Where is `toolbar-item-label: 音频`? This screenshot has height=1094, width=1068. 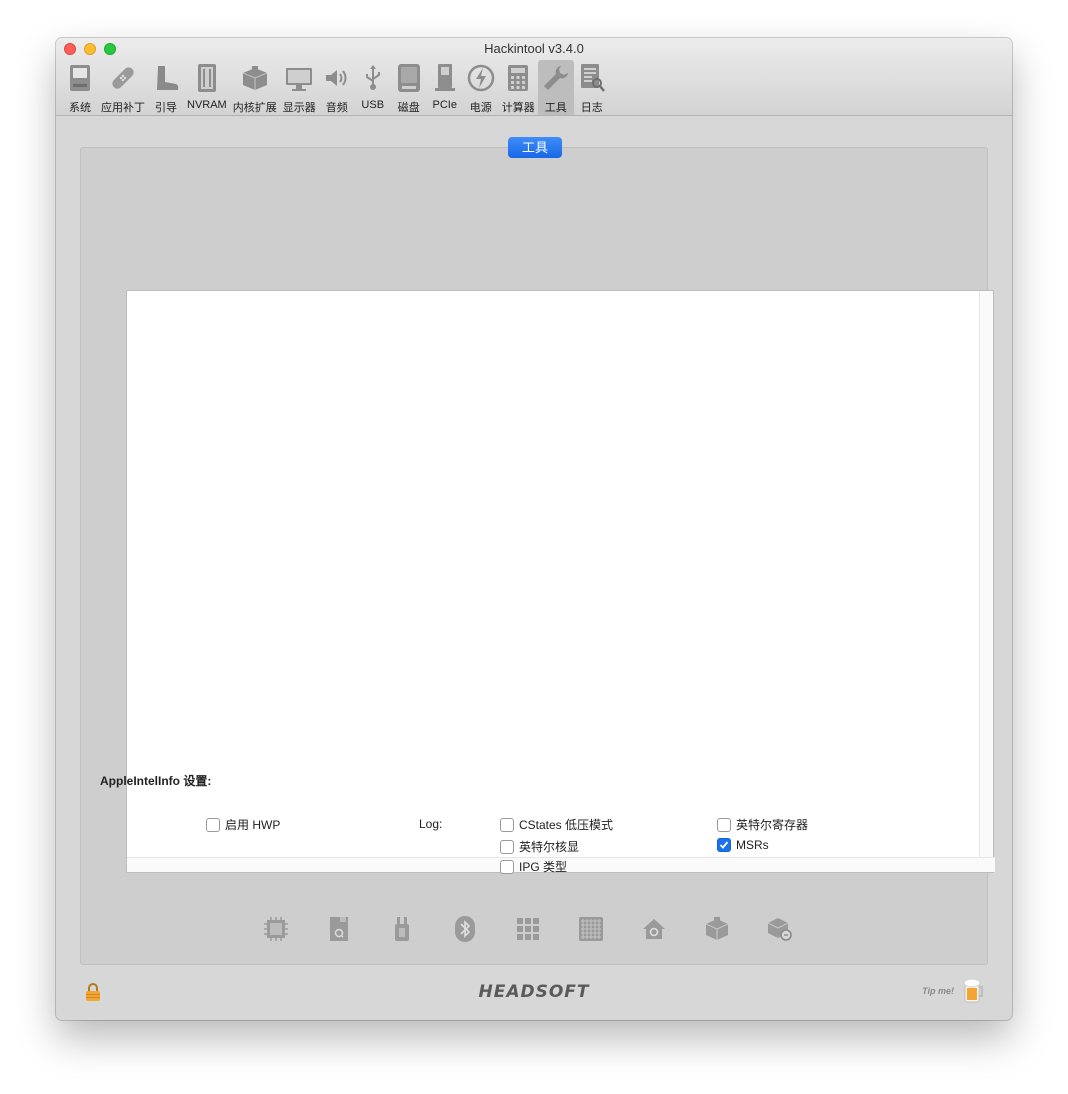 toolbar-item-label: 音频 is located at coordinates (336, 108).